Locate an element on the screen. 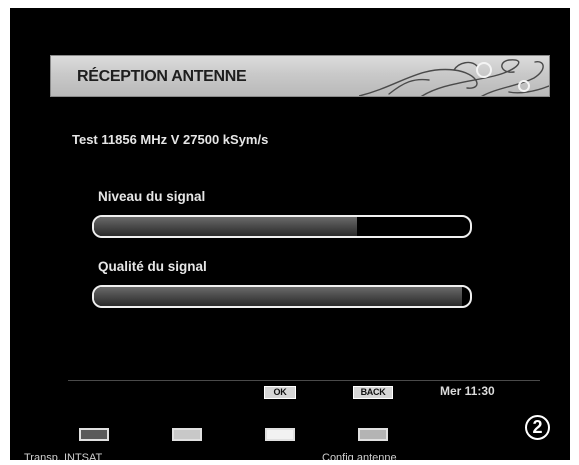 Image resolution: width=579 pixels, height=465 pixels. header-banner: RÉCEPTION ANTENNE is located at coordinates (300, 76).